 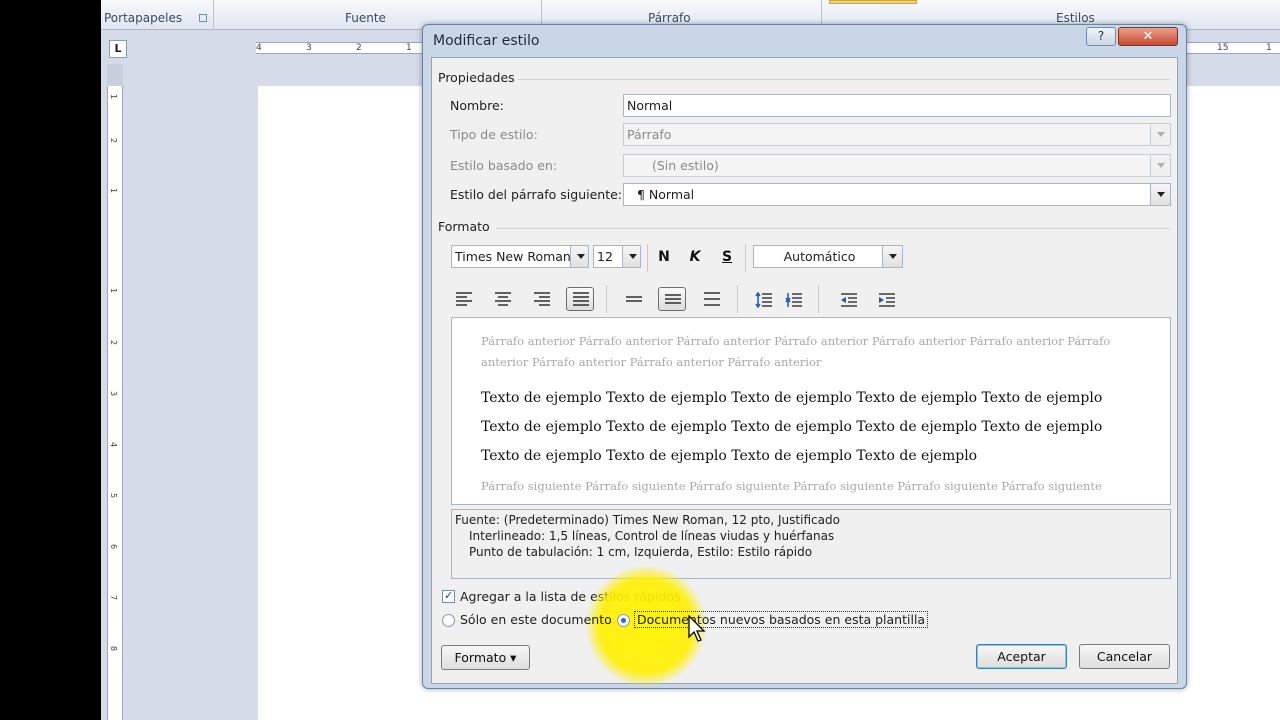 I want to click on ruler-tick: 5, so click(x=114, y=495).